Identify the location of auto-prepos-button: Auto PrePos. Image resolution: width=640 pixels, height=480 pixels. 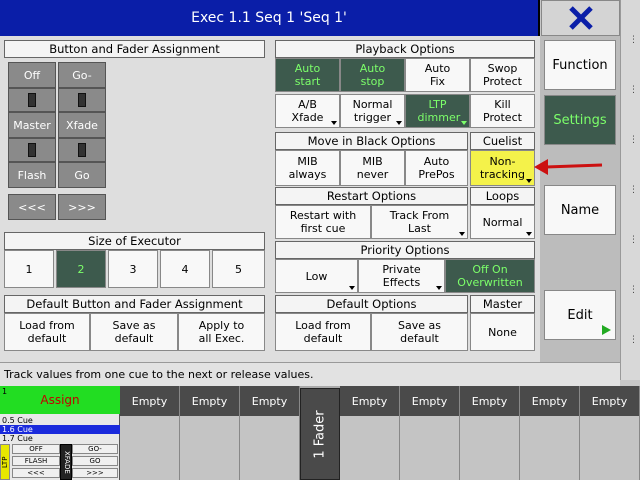
(436, 168).